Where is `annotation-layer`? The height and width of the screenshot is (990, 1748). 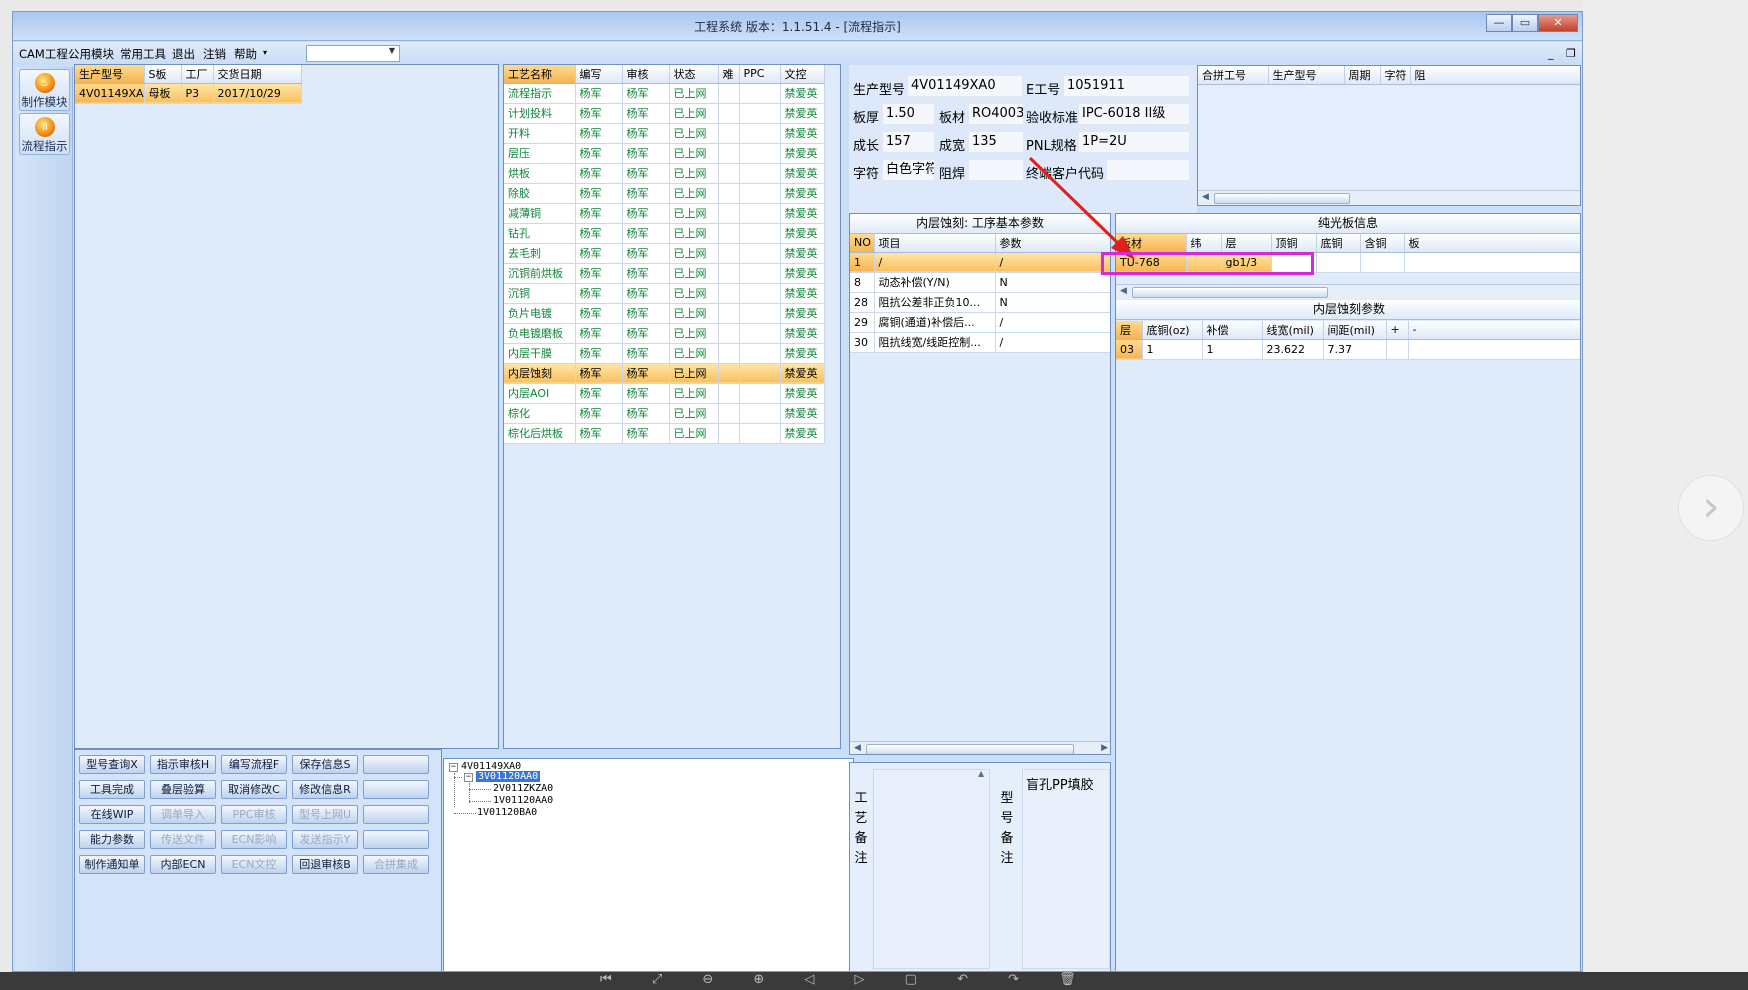
annotation-layer is located at coordinates (1081, 208).